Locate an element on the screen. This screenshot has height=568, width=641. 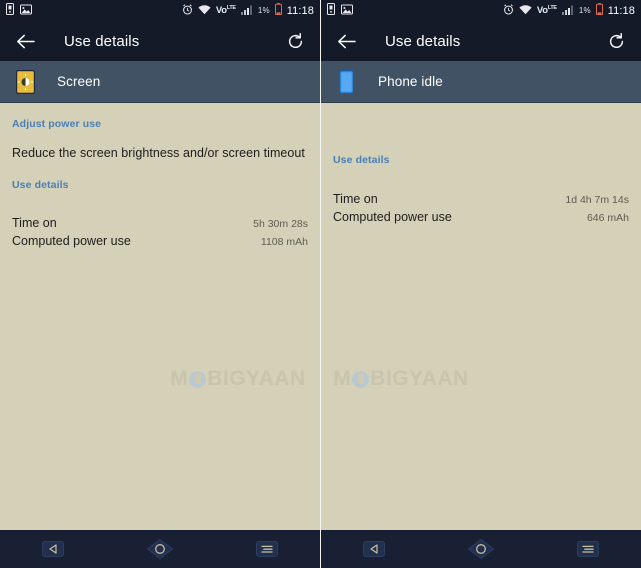
table-row: Computed power use 1108 mAh is located at coordinates (160, 242).